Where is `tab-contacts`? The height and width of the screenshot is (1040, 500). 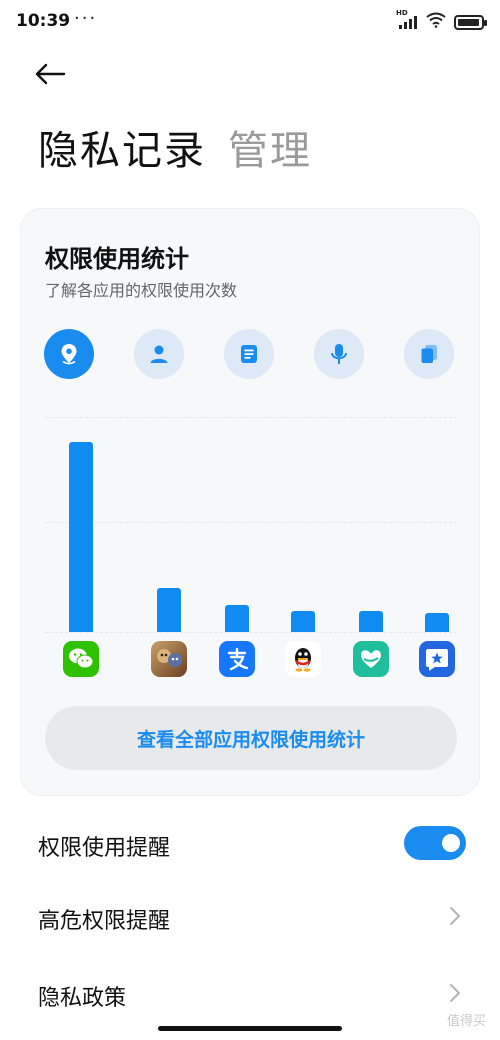 tab-contacts is located at coordinates (159, 354).